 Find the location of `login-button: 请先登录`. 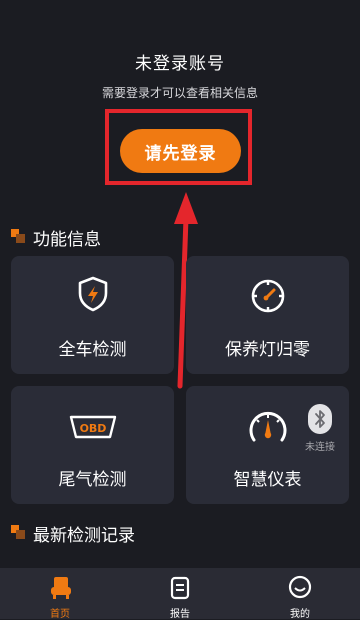

login-button: 请先登录 is located at coordinates (180, 151).